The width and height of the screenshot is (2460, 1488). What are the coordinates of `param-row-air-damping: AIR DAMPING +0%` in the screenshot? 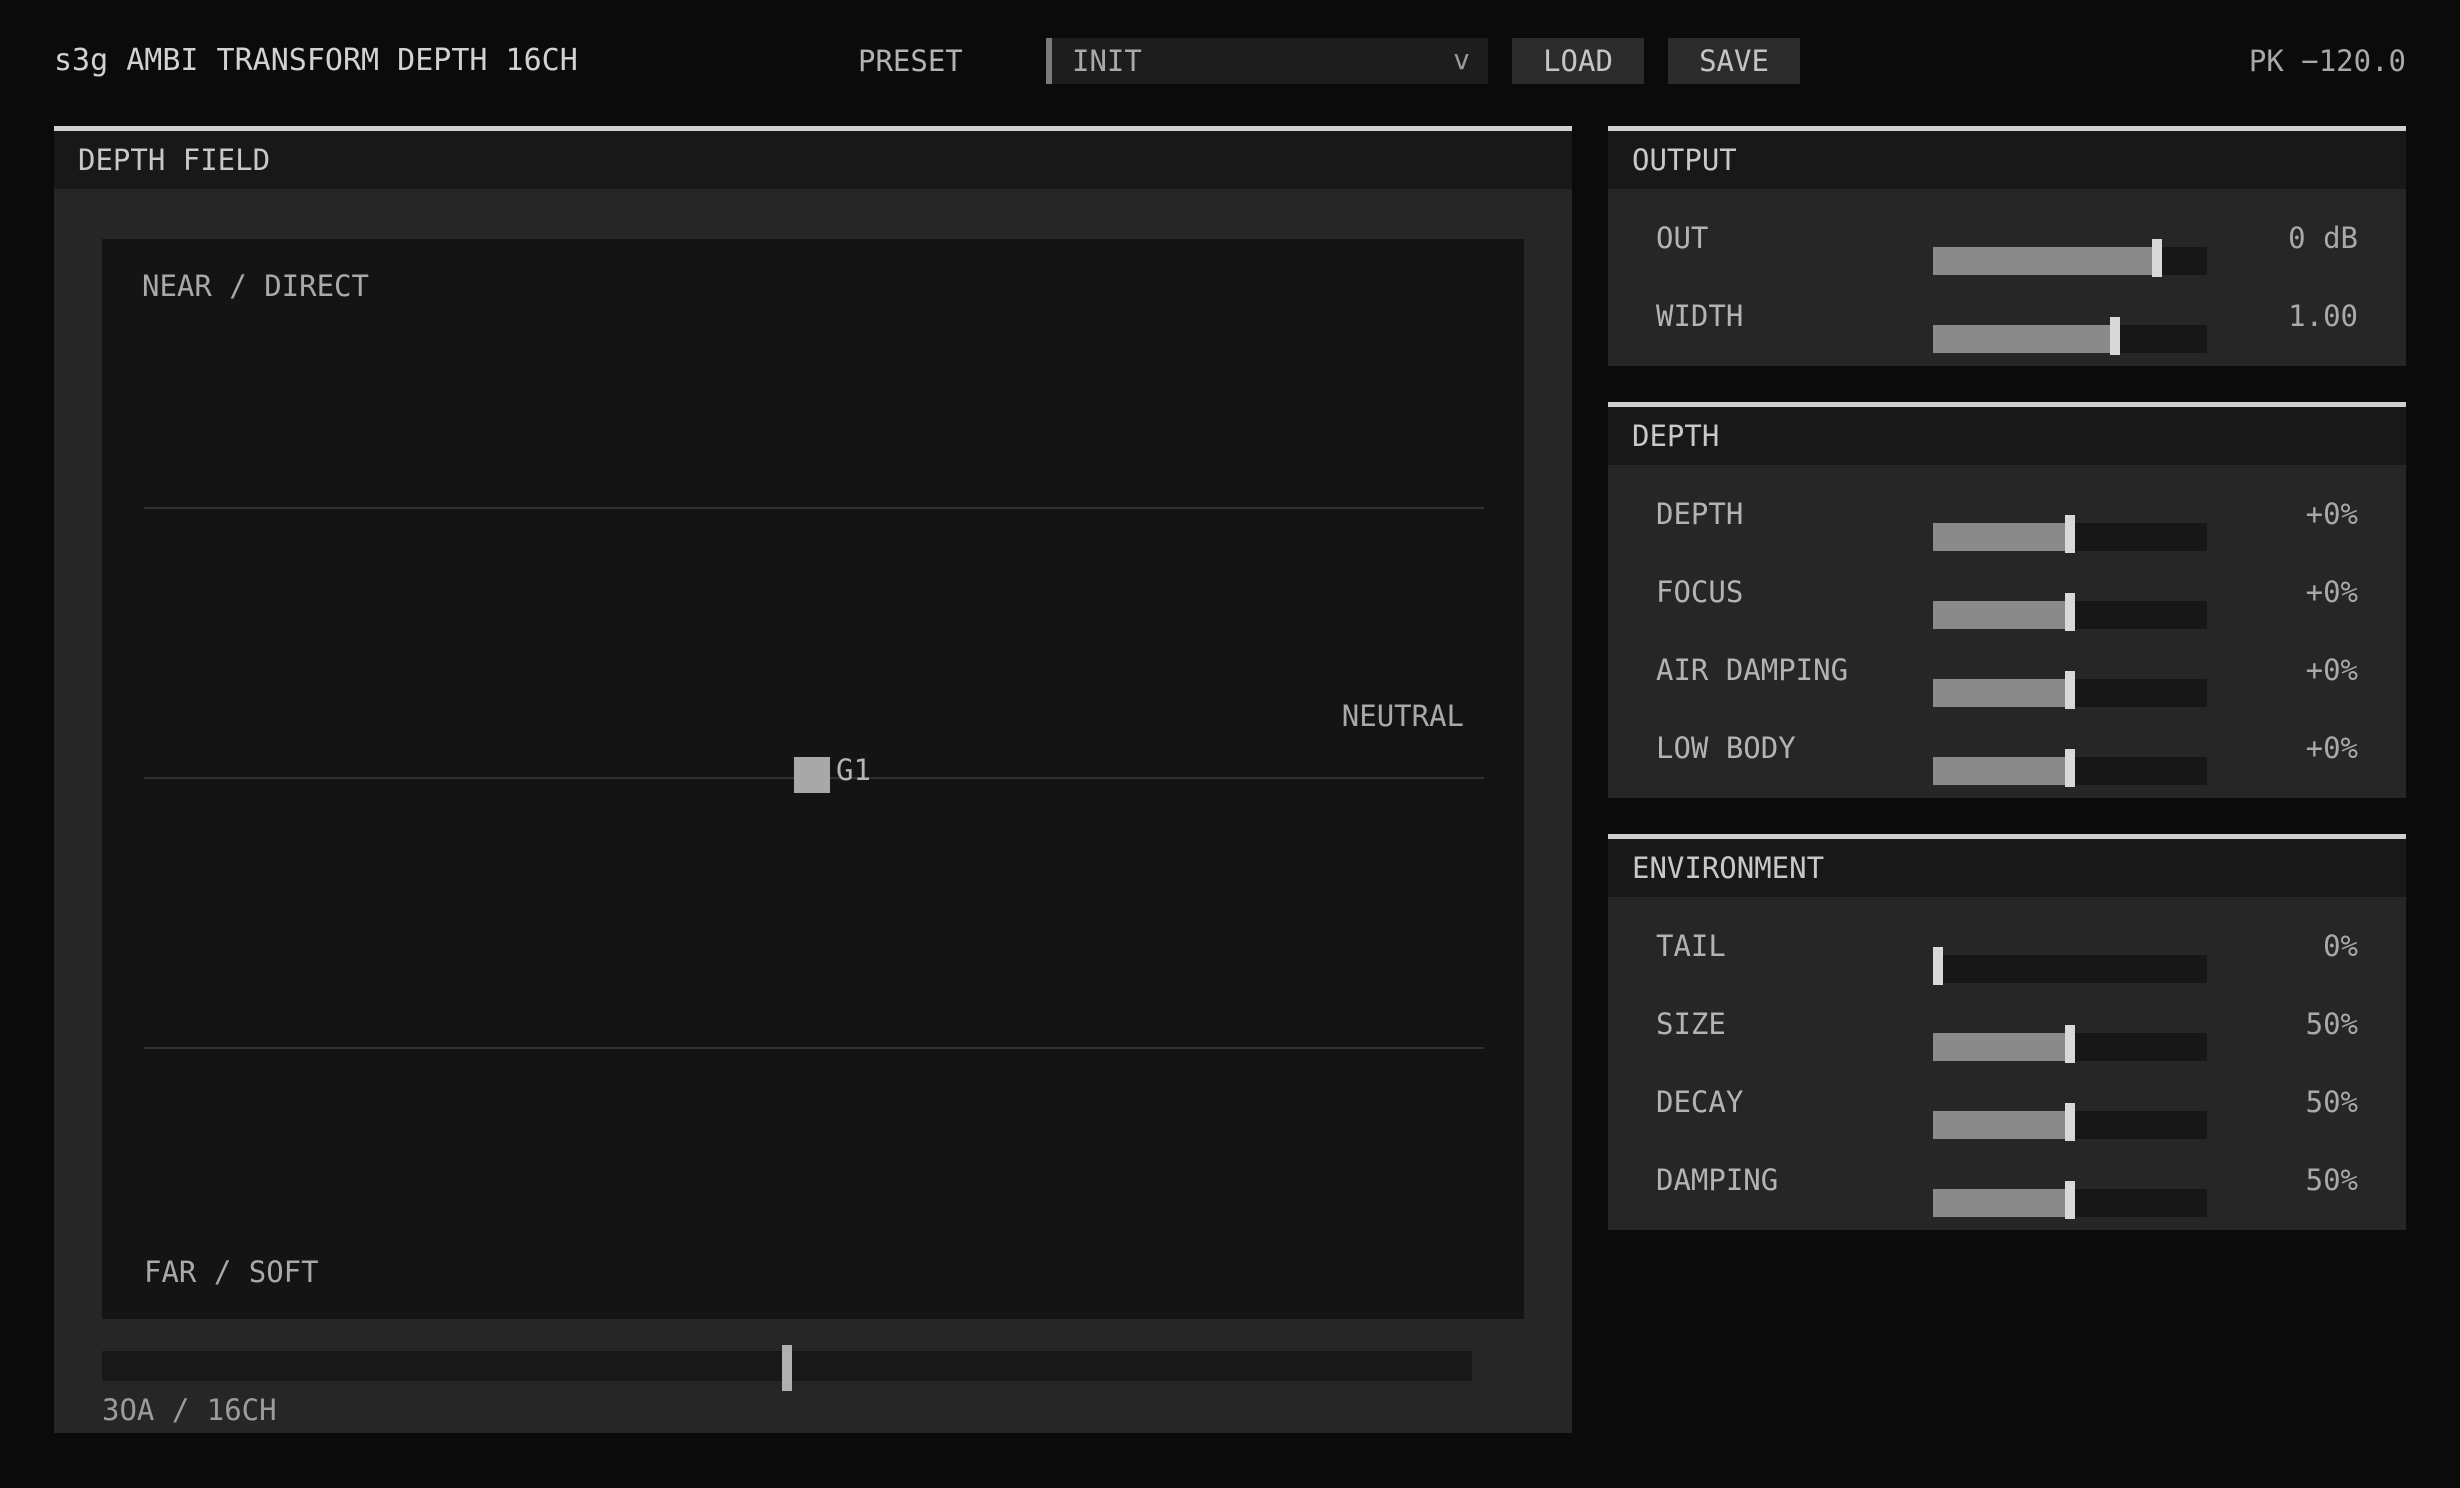 It's located at (2007, 670).